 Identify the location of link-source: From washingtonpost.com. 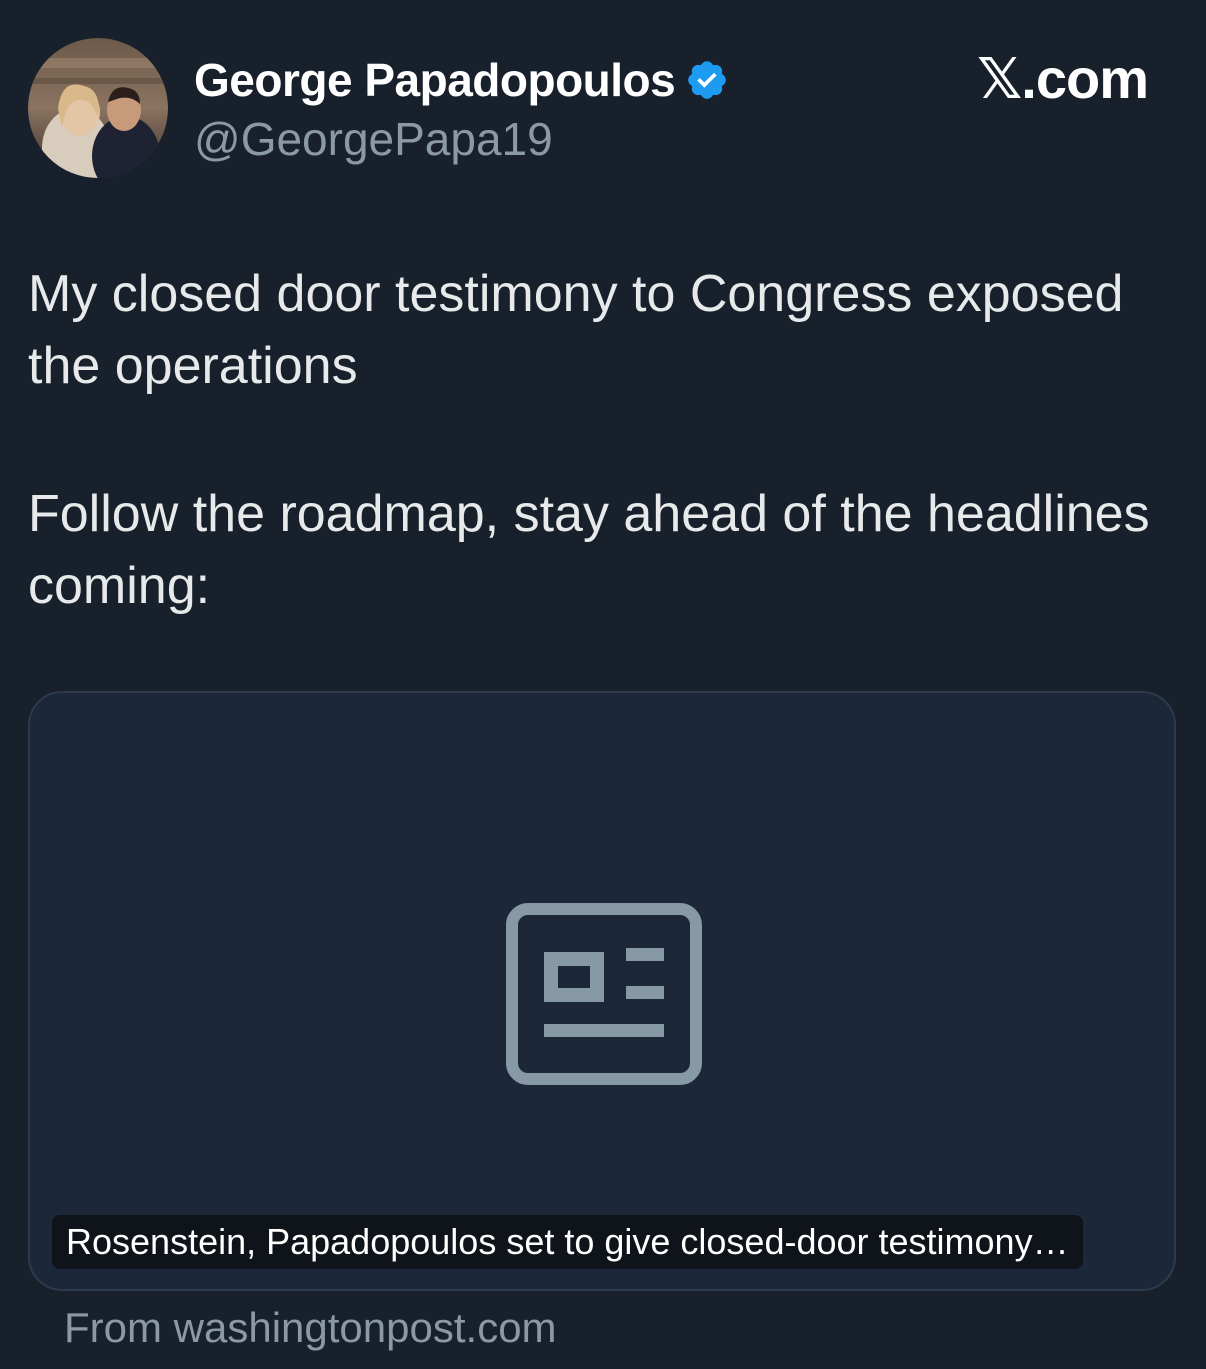
(310, 1328).